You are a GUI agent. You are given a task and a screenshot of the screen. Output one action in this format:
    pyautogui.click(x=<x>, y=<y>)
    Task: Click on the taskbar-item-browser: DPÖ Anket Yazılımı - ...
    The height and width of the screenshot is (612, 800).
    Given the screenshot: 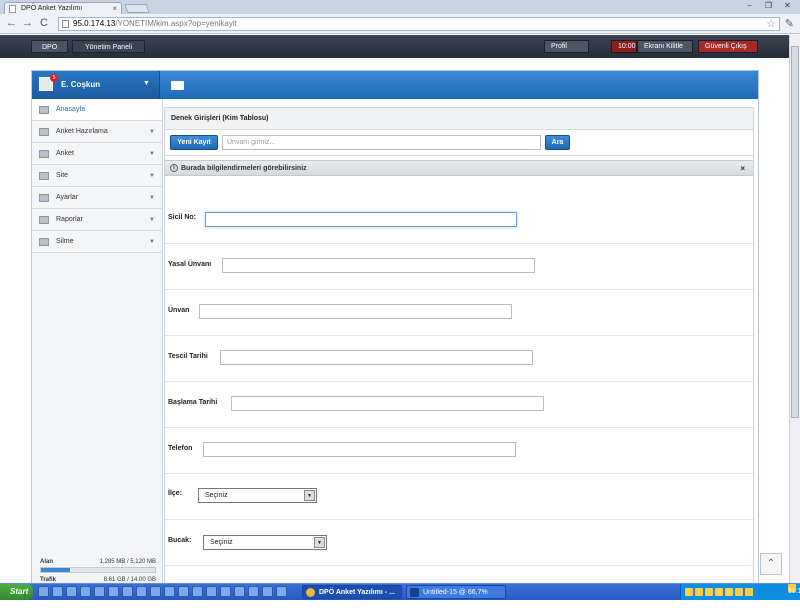 What is the action you would take?
    pyautogui.click(x=352, y=592)
    